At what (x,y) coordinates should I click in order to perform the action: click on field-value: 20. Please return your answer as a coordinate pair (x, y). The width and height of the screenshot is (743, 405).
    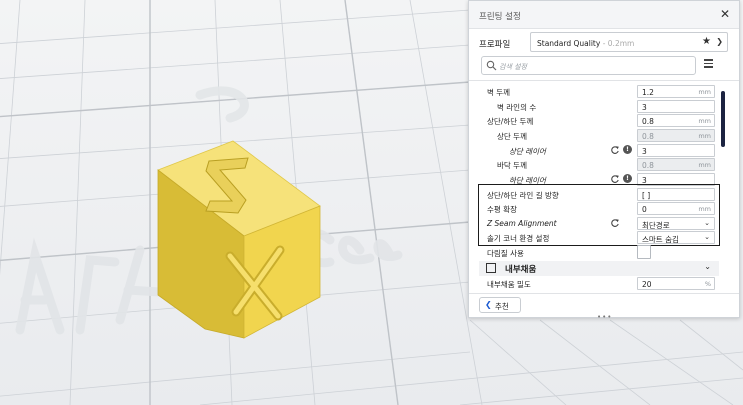
    Looking at the image, I should click on (647, 284).